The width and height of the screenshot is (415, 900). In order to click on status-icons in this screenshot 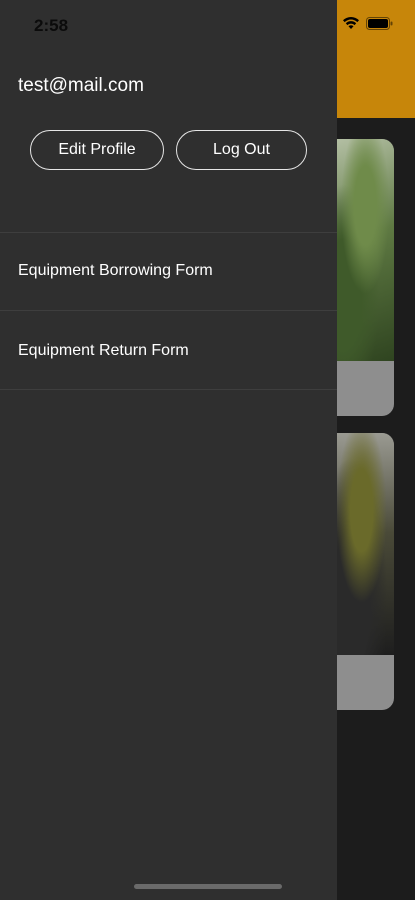, I will do `click(367, 23)`.